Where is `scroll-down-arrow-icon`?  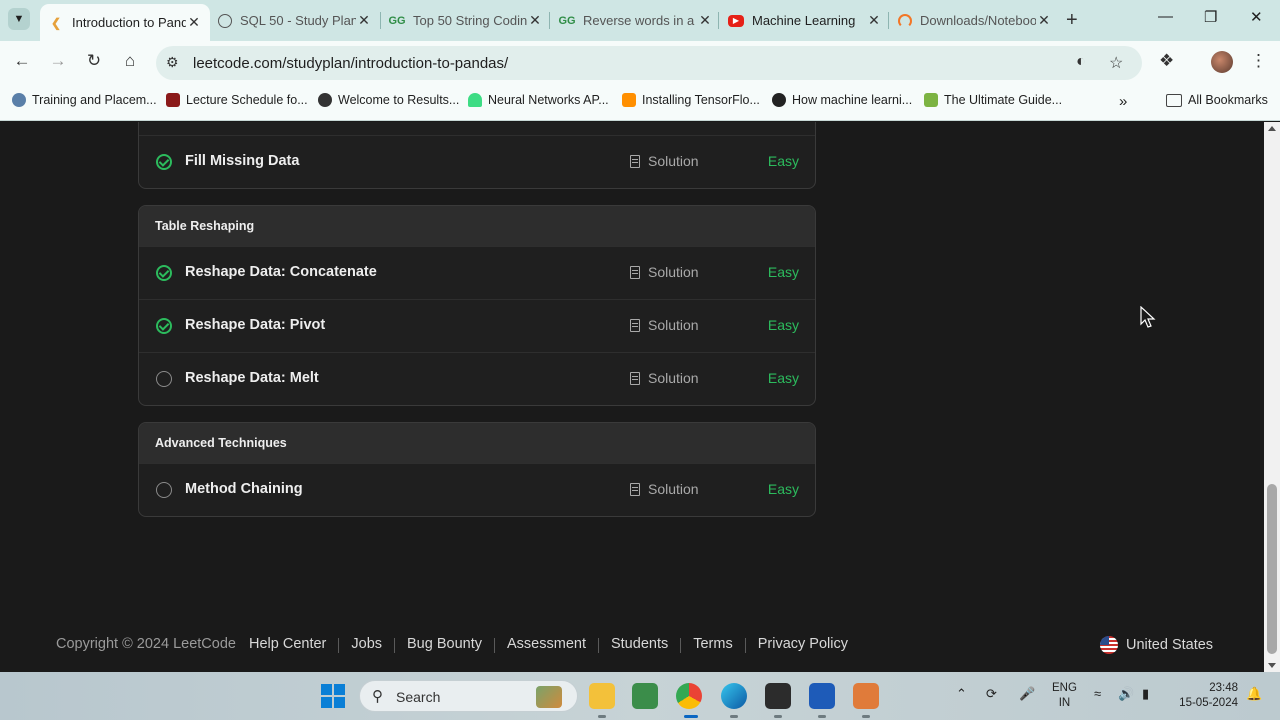 scroll-down-arrow-icon is located at coordinates (1272, 665).